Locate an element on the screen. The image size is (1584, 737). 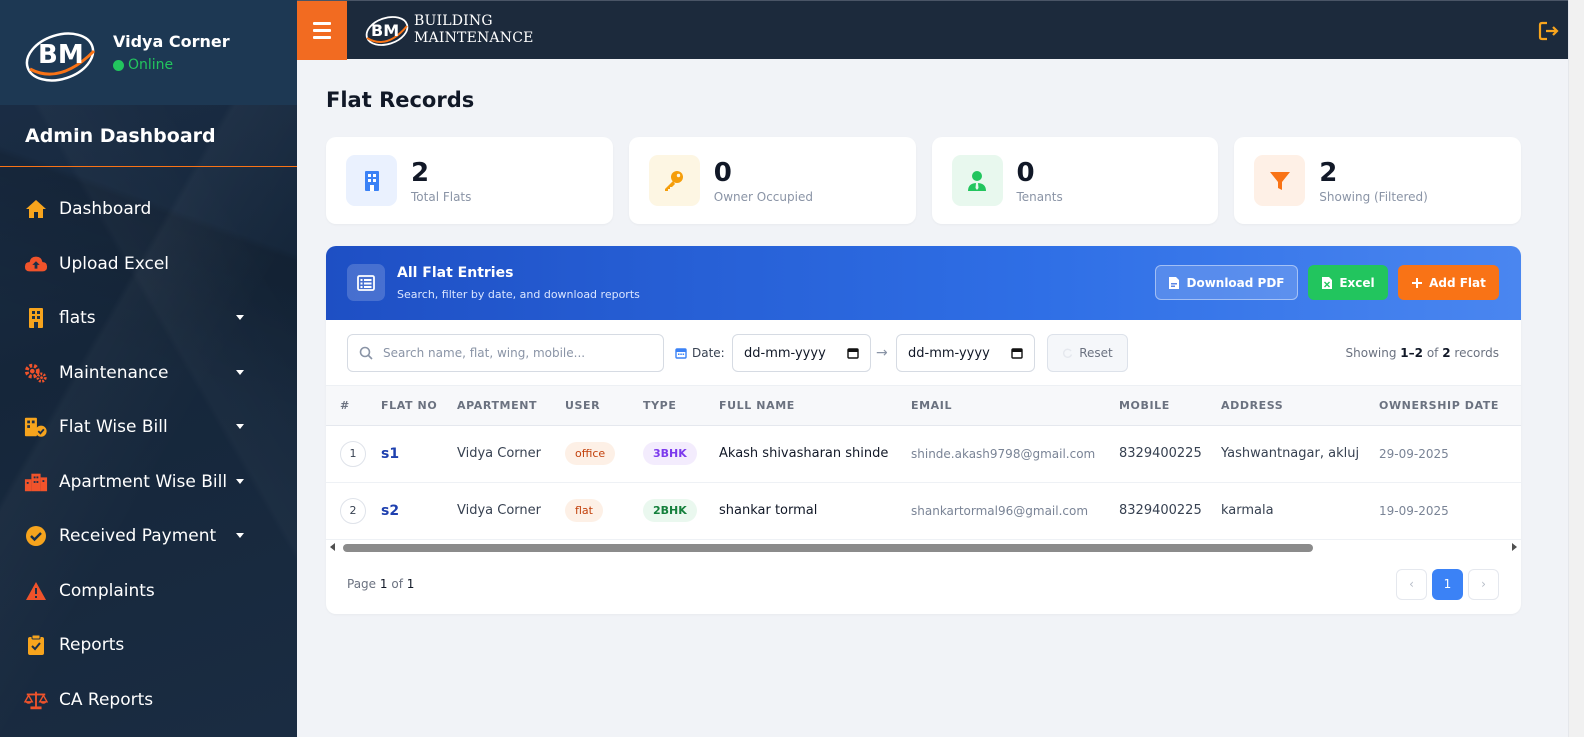
date-from-input: dd-mm-yyyy is located at coordinates (801, 353).